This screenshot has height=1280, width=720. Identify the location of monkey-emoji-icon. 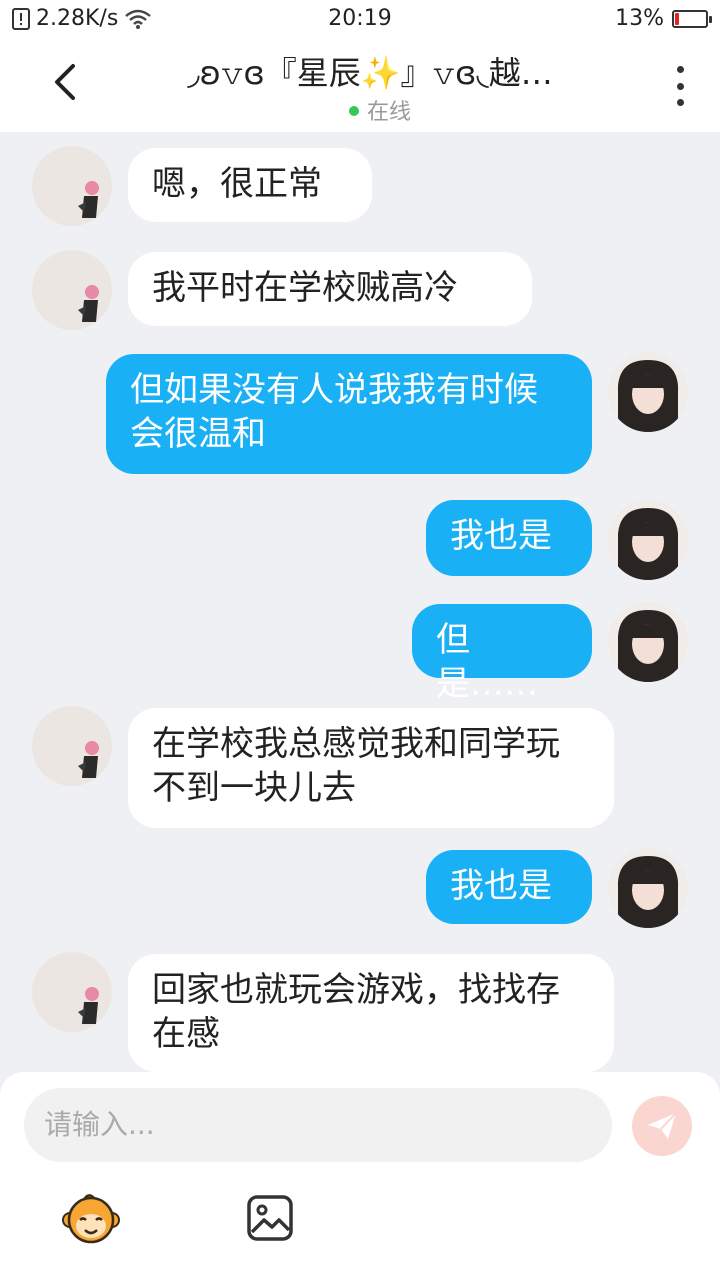
(91, 1219).